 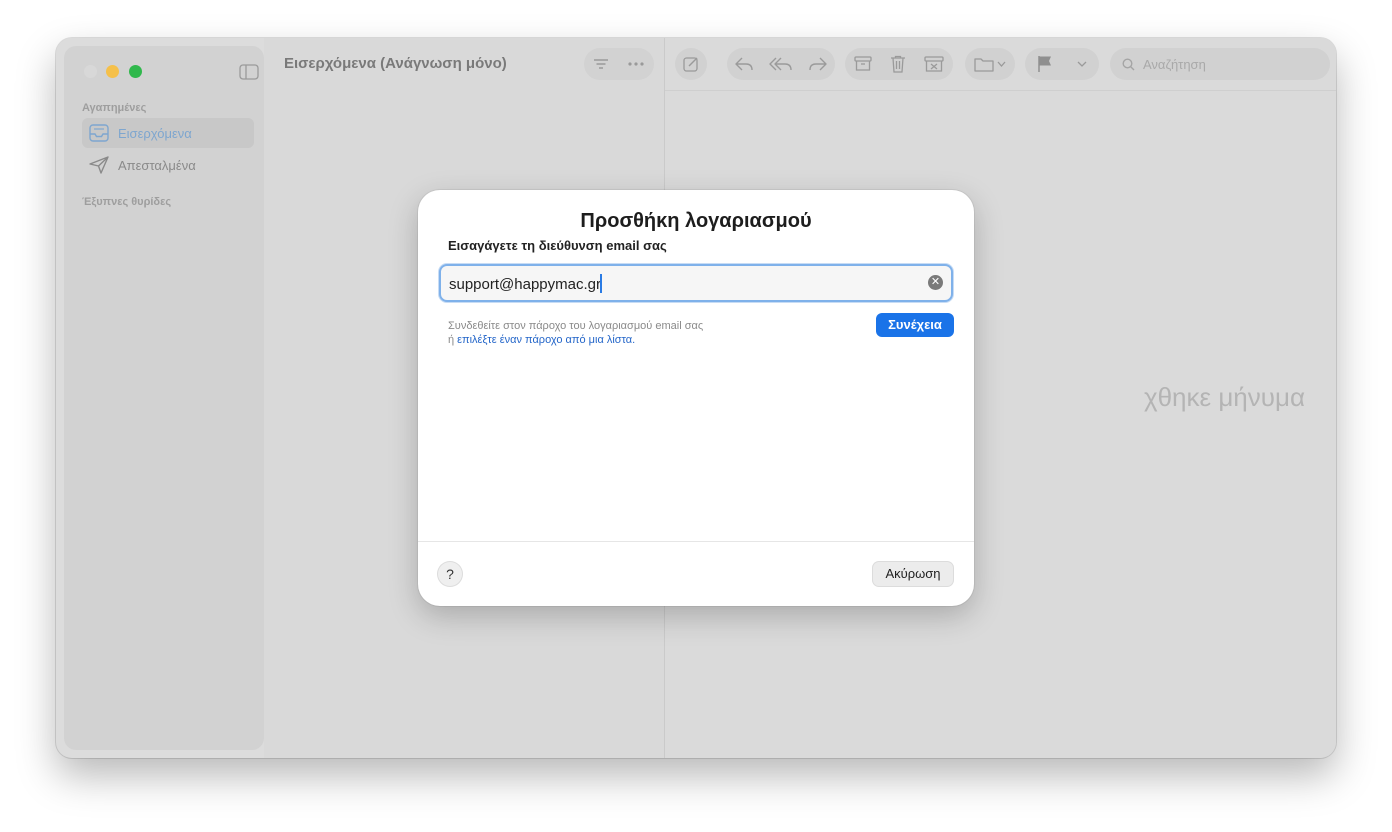 What do you see at coordinates (90, 71) in the screenshot?
I see `close-window-button` at bounding box center [90, 71].